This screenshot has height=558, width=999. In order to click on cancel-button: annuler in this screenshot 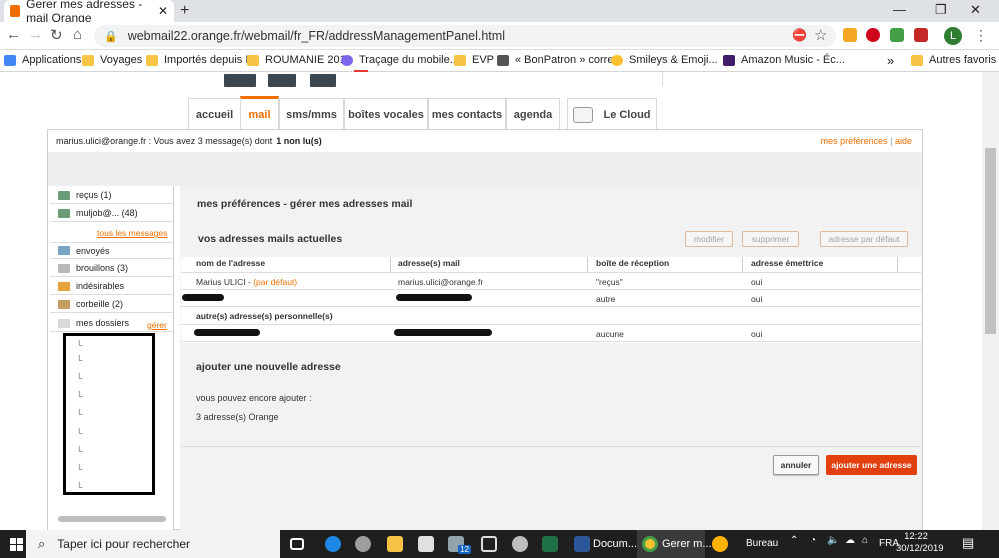, I will do `click(796, 465)`.